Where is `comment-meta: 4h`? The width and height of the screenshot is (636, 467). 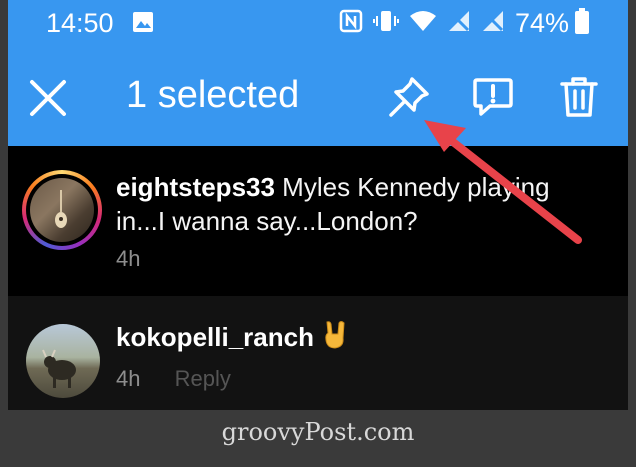
comment-meta: 4h is located at coordinates (356, 259).